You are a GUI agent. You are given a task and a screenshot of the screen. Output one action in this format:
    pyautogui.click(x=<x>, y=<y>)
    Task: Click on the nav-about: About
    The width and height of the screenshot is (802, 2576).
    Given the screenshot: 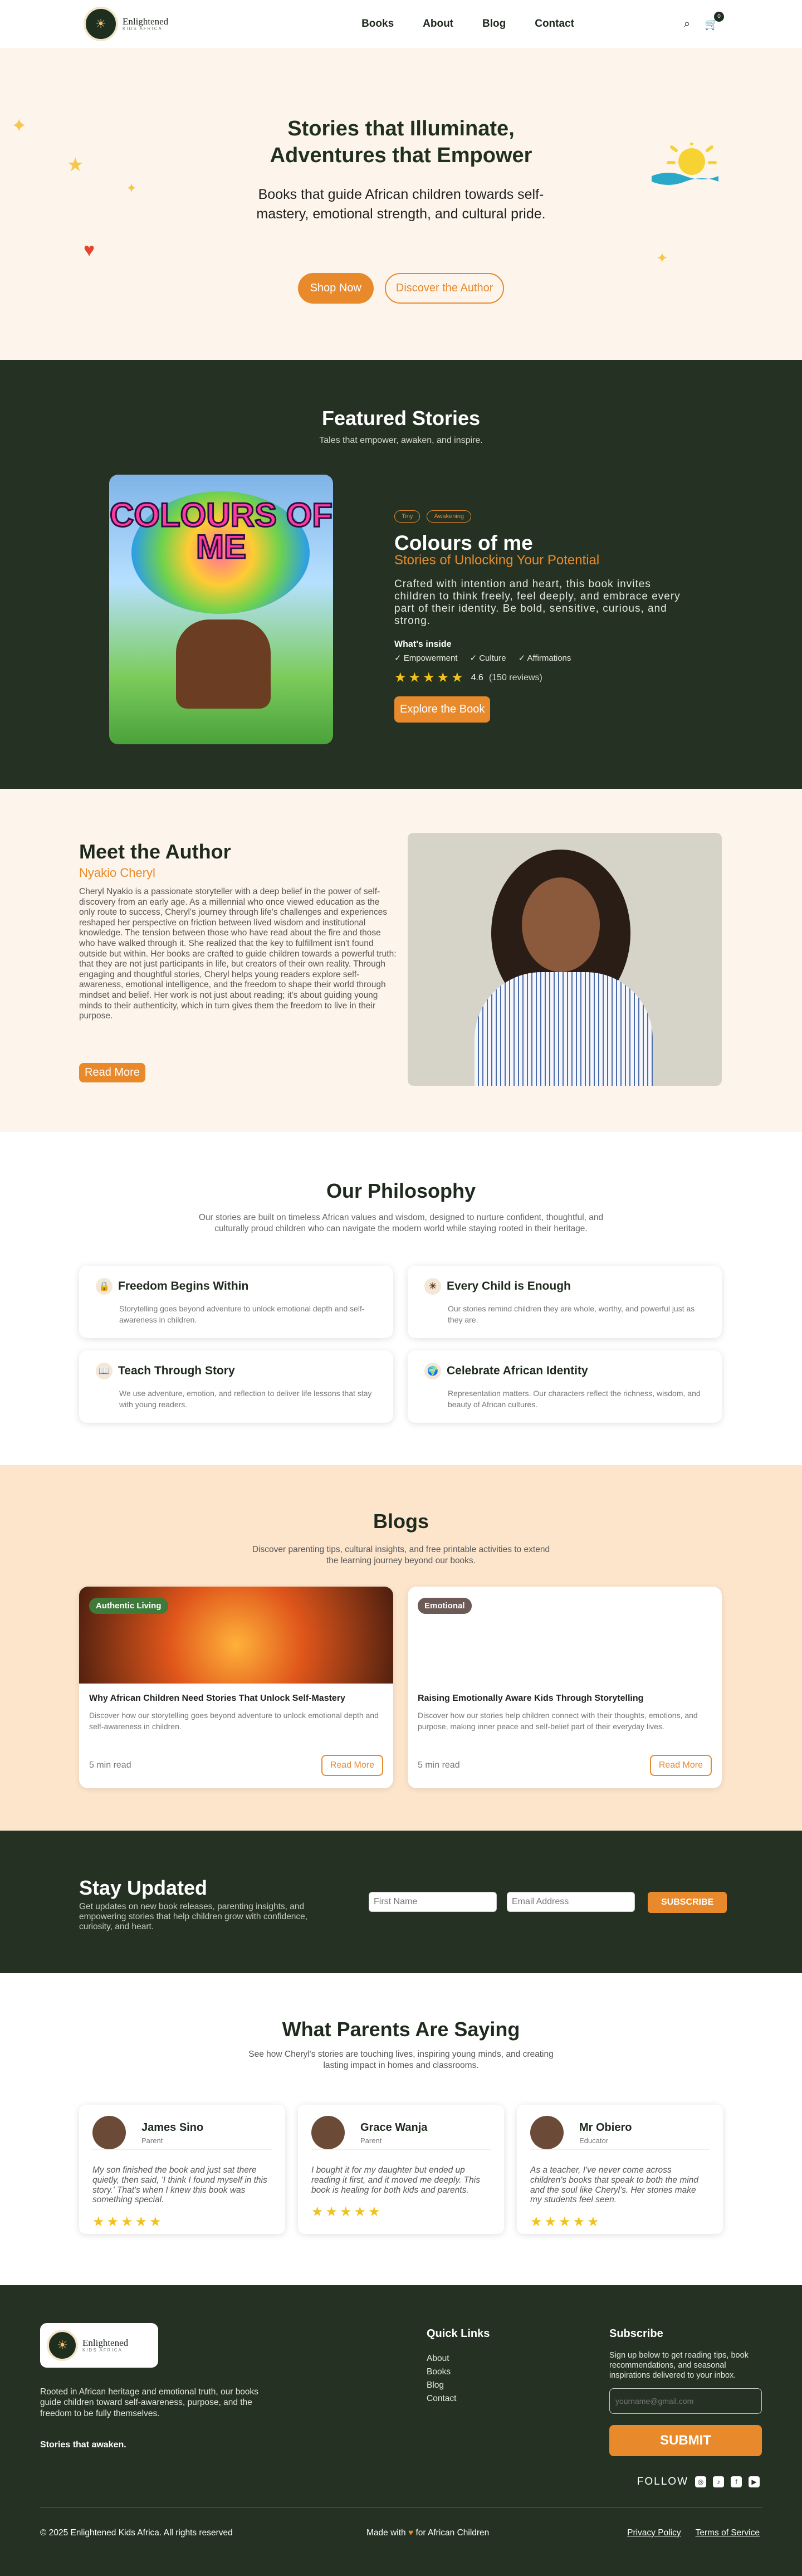 What is the action you would take?
    pyautogui.click(x=438, y=24)
    